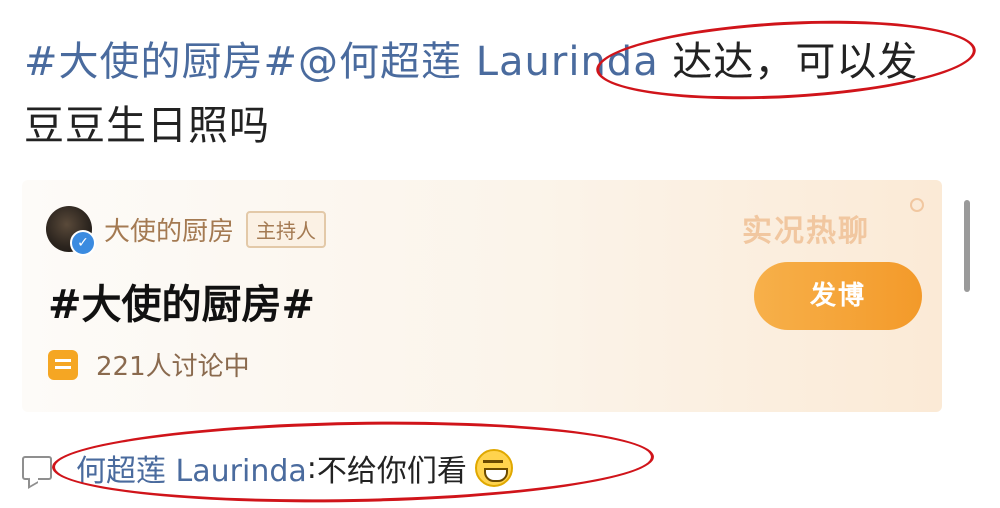 The image size is (1000, 508). What do you see at coordinates (147, 126) in the screenshot?
I see `post-message-line2: 豆豆生日照吗` at bounding box center [147, 126].